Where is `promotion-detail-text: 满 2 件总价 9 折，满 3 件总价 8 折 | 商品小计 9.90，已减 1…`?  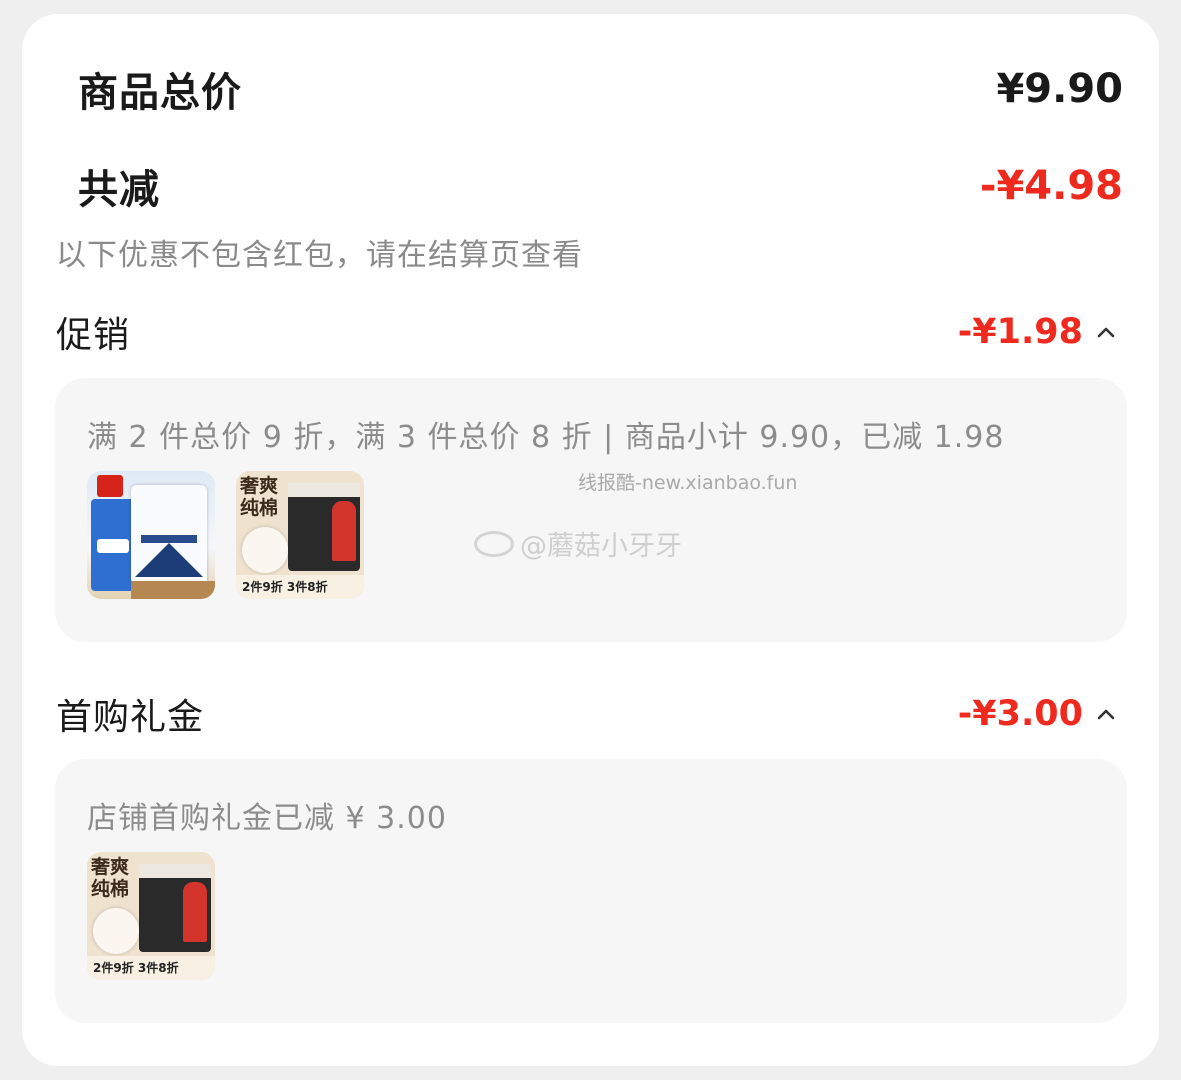 promotion-detail-text: 满 2 件总价 9 折，满 3 件总价 8 折 | 商品小计 9.90，已减 1… is located at coordinates (546, 437).